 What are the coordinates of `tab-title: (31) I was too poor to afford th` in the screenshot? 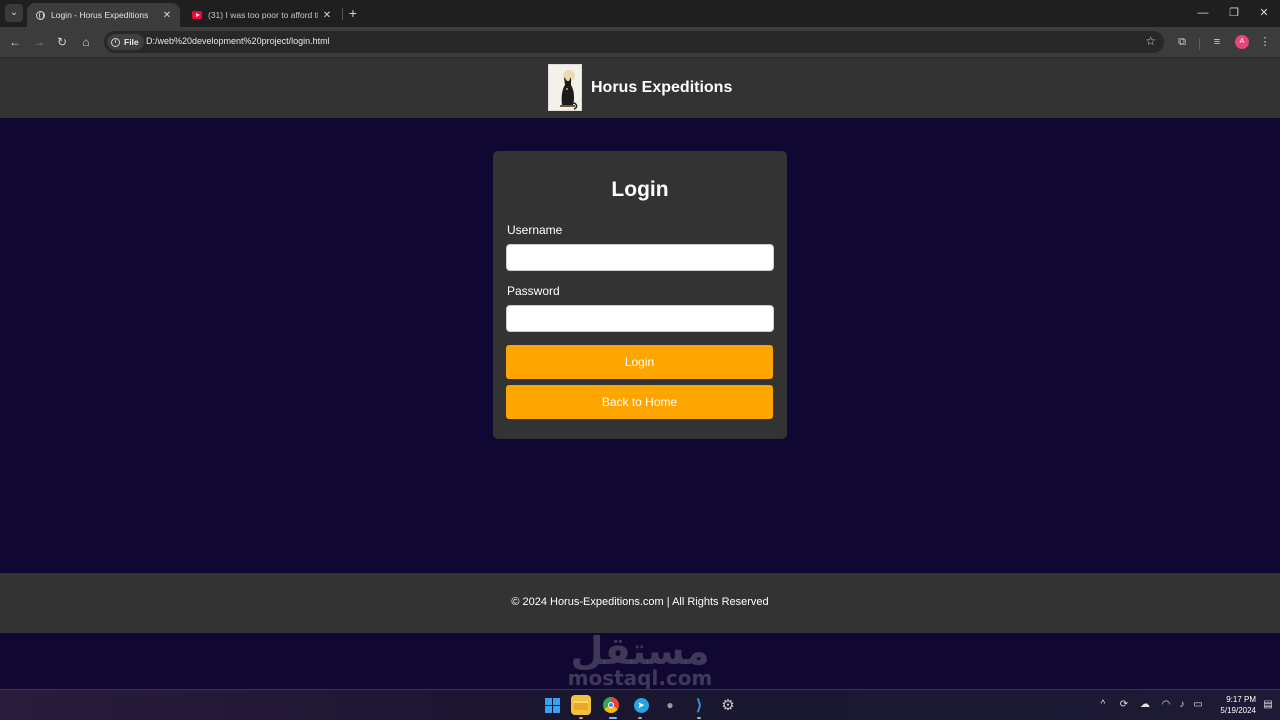 It's located at (263, 15).